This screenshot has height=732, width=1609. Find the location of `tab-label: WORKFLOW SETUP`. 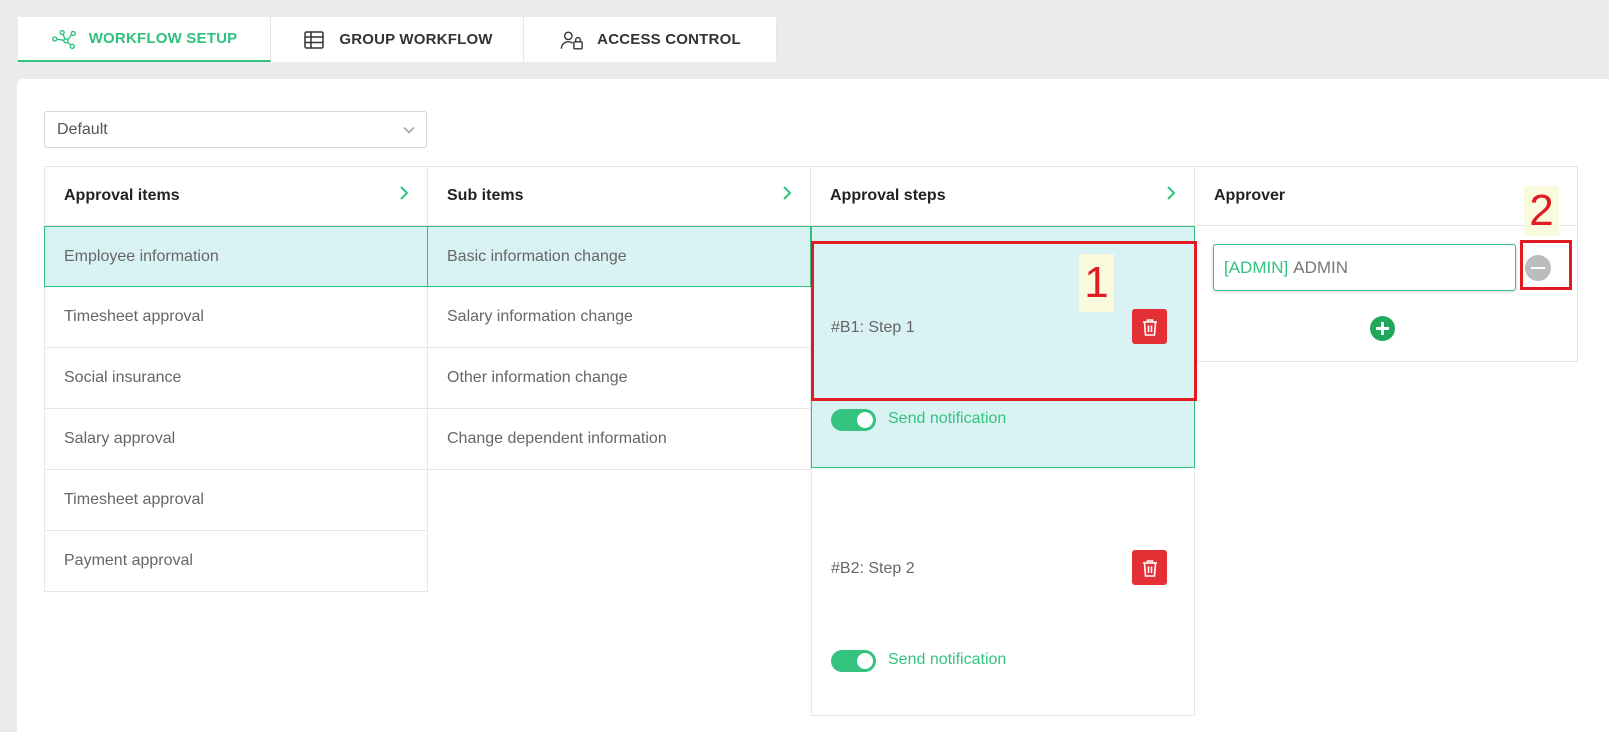

tab-label: WORKFLOW SETUP is located at coordinates (163, 38).